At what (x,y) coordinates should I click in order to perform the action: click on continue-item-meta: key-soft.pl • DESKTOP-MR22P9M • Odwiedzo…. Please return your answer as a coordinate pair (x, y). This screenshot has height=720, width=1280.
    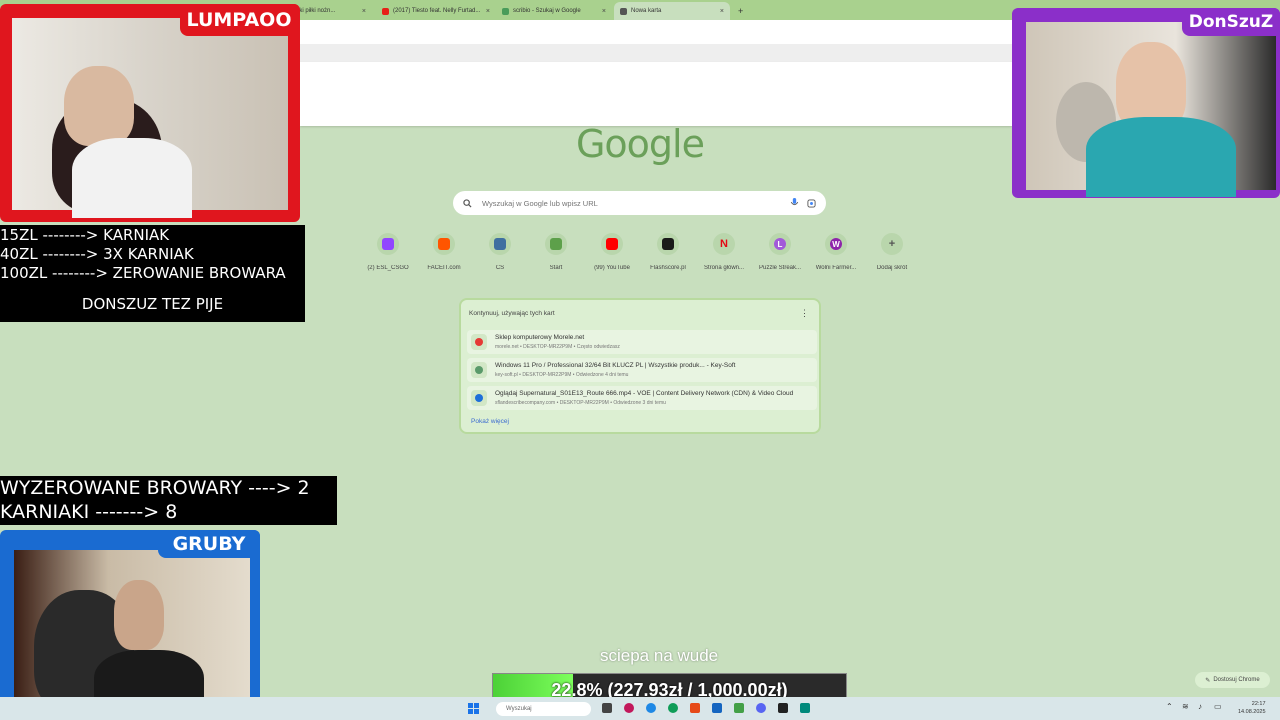
    Looking at the image, I should click on (562, 375).